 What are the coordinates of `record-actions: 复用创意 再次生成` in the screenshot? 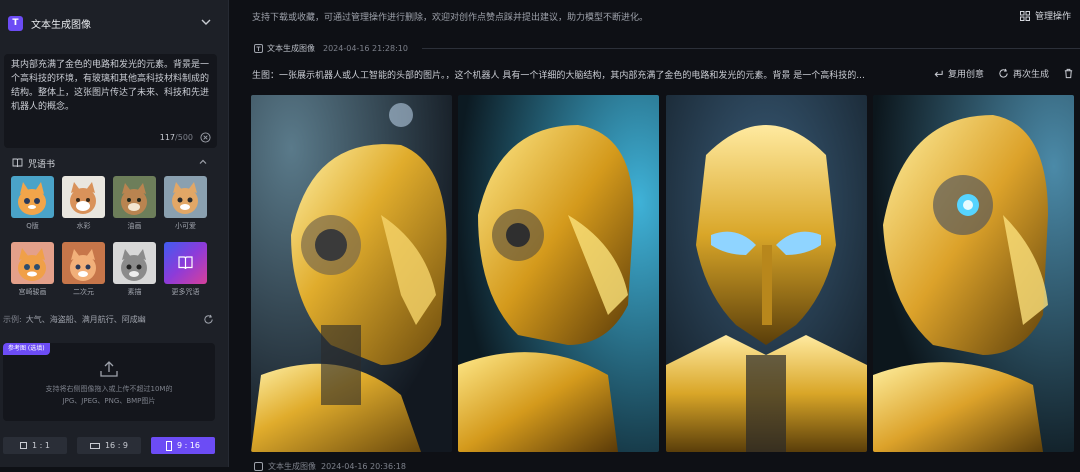 It's located at (1003, 73).